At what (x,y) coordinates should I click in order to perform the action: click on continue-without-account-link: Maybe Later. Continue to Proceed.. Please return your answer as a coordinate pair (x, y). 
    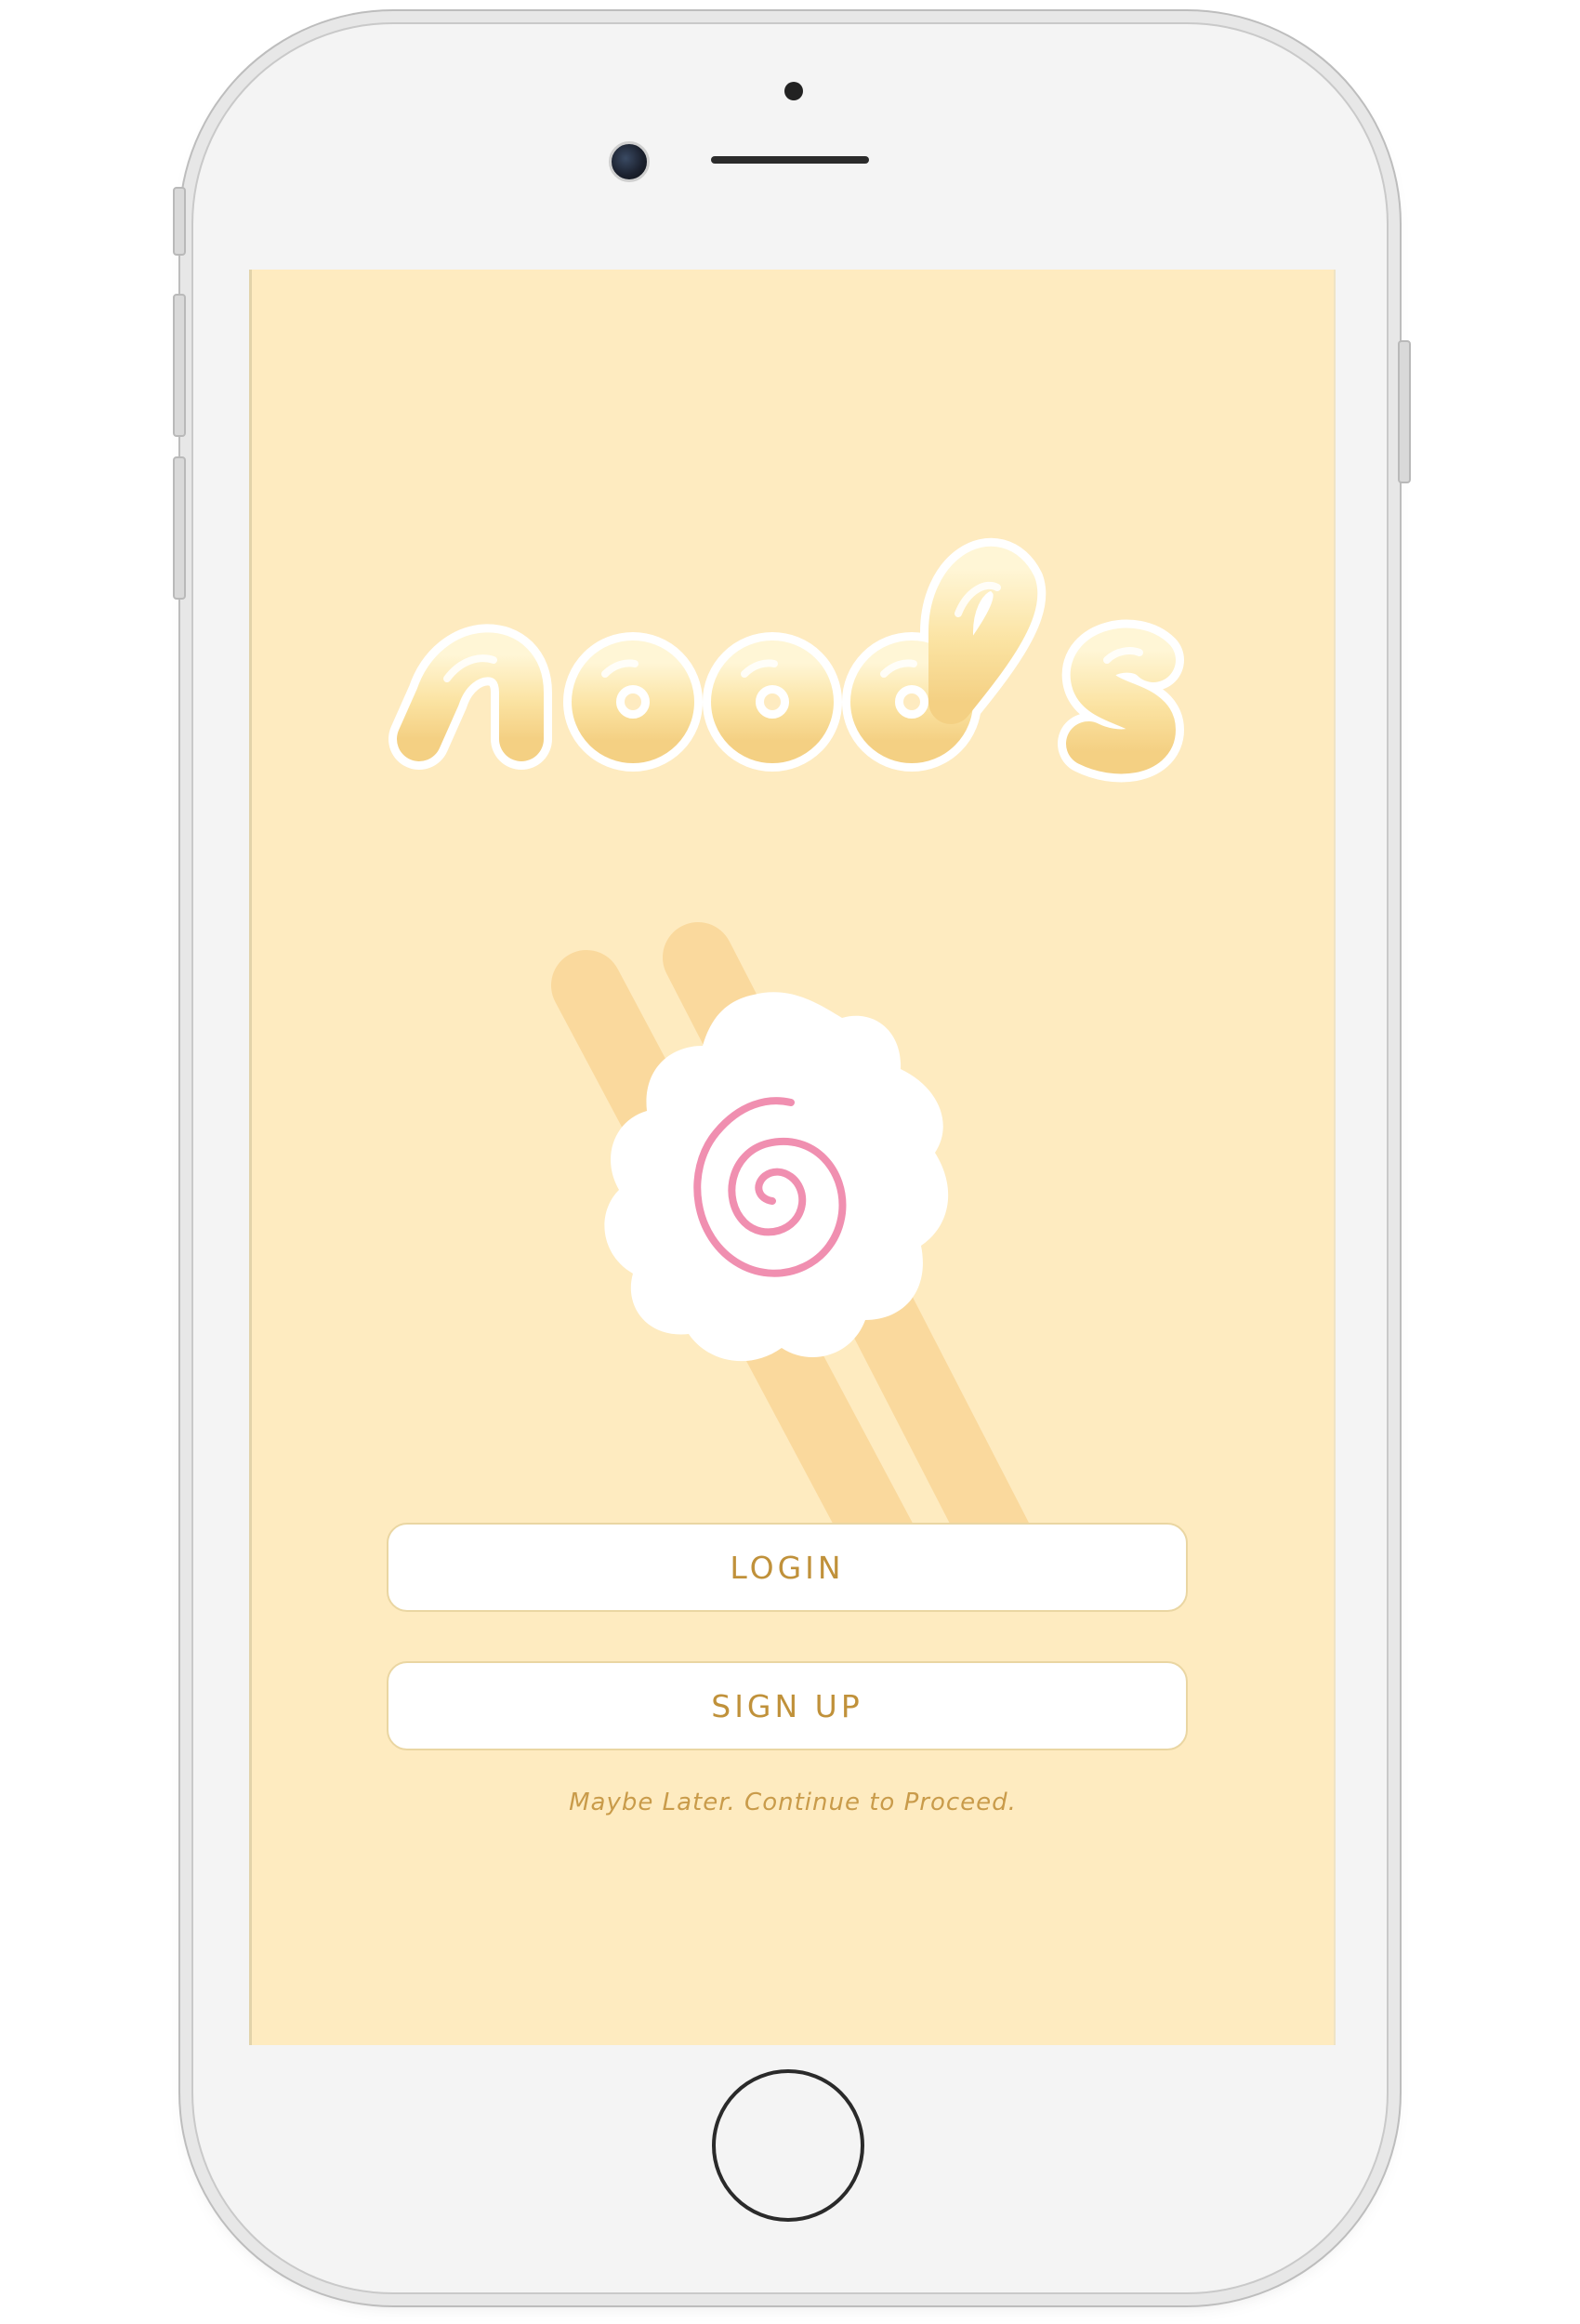
    Looking at the image, I should click on (793, 1802).